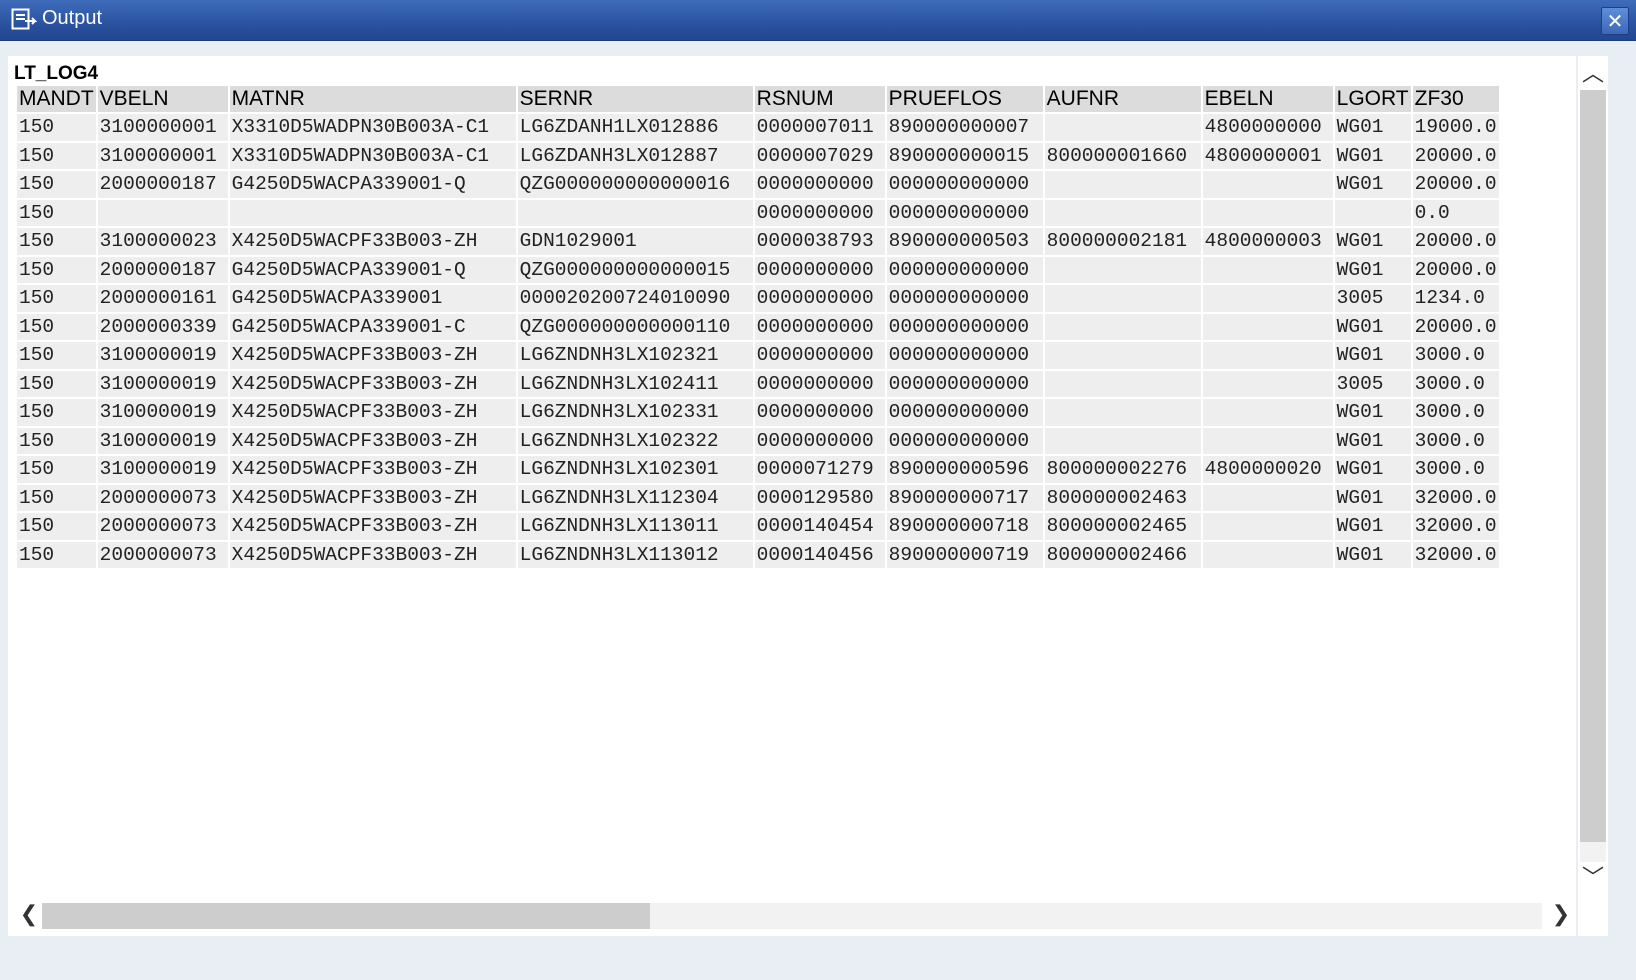  What do you see at coordinates (964, 155) in the screenshot?
I see `cell-prueflos: 890000000015` at bounding box center [964, 155].